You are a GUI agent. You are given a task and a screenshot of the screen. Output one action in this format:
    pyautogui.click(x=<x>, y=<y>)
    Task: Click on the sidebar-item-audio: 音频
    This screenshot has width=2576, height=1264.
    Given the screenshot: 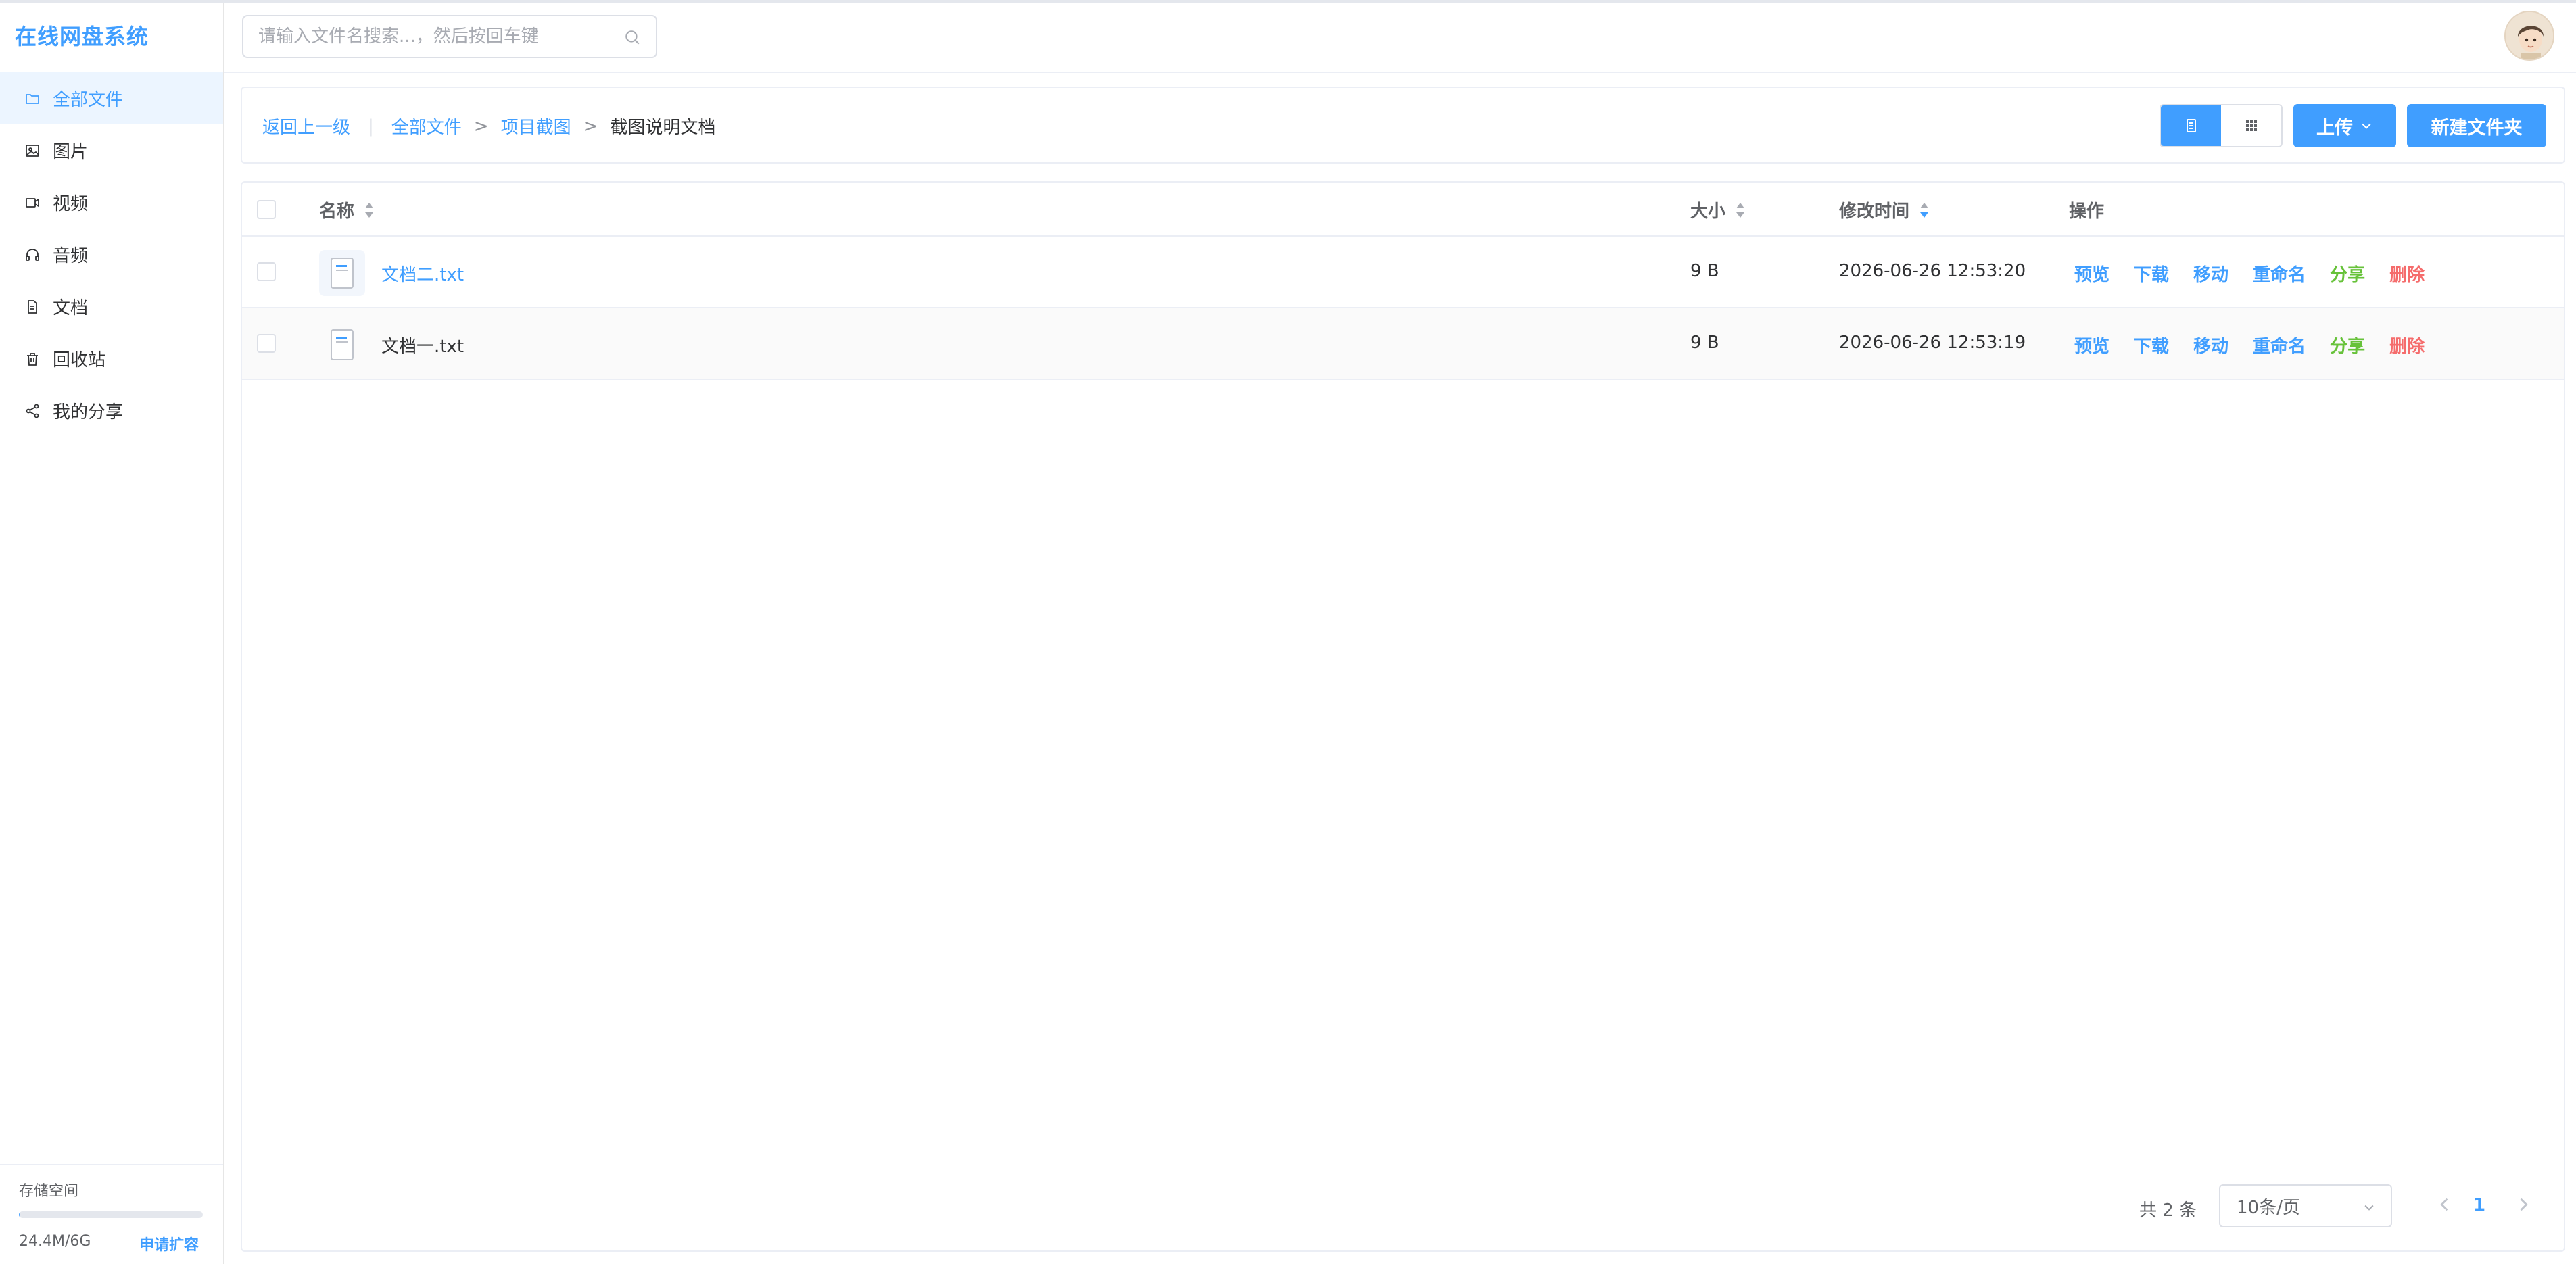 What is the action you would take?
    pyautogui.click(x=111, y=254)
    